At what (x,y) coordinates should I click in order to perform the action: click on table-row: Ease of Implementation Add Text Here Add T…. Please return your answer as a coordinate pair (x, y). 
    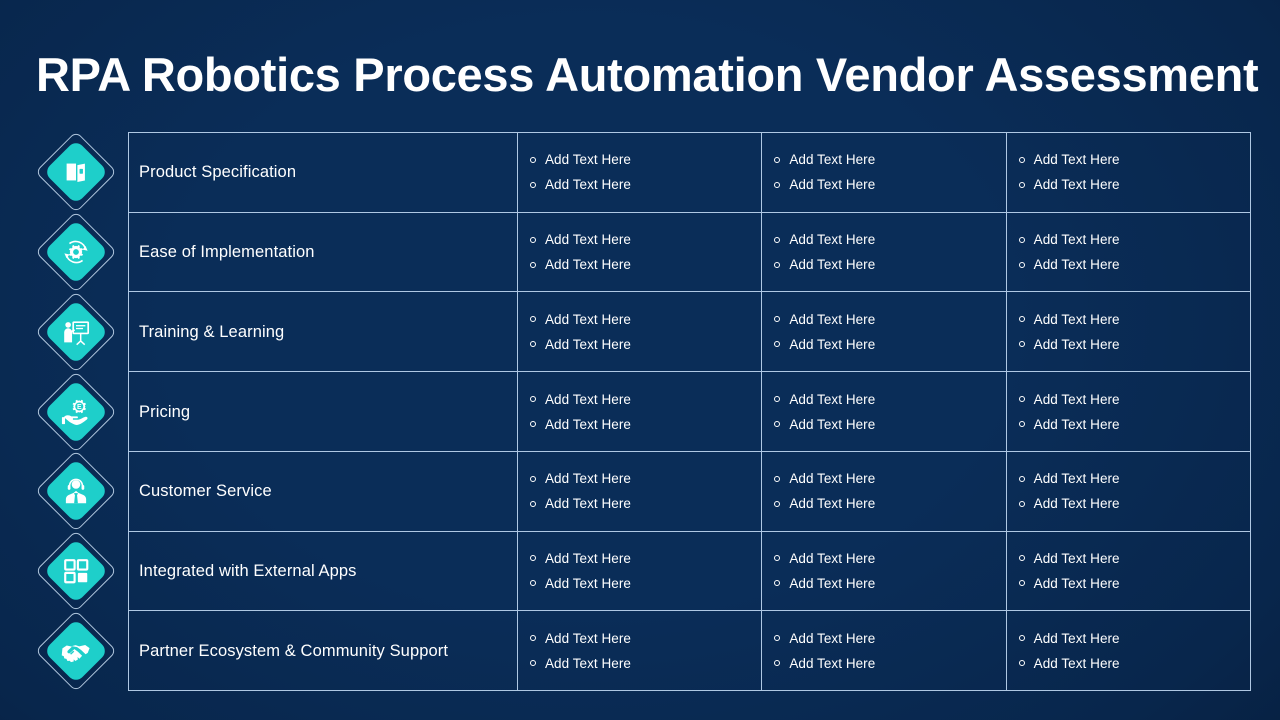
    Looking at the image, I should click on (689, 252).